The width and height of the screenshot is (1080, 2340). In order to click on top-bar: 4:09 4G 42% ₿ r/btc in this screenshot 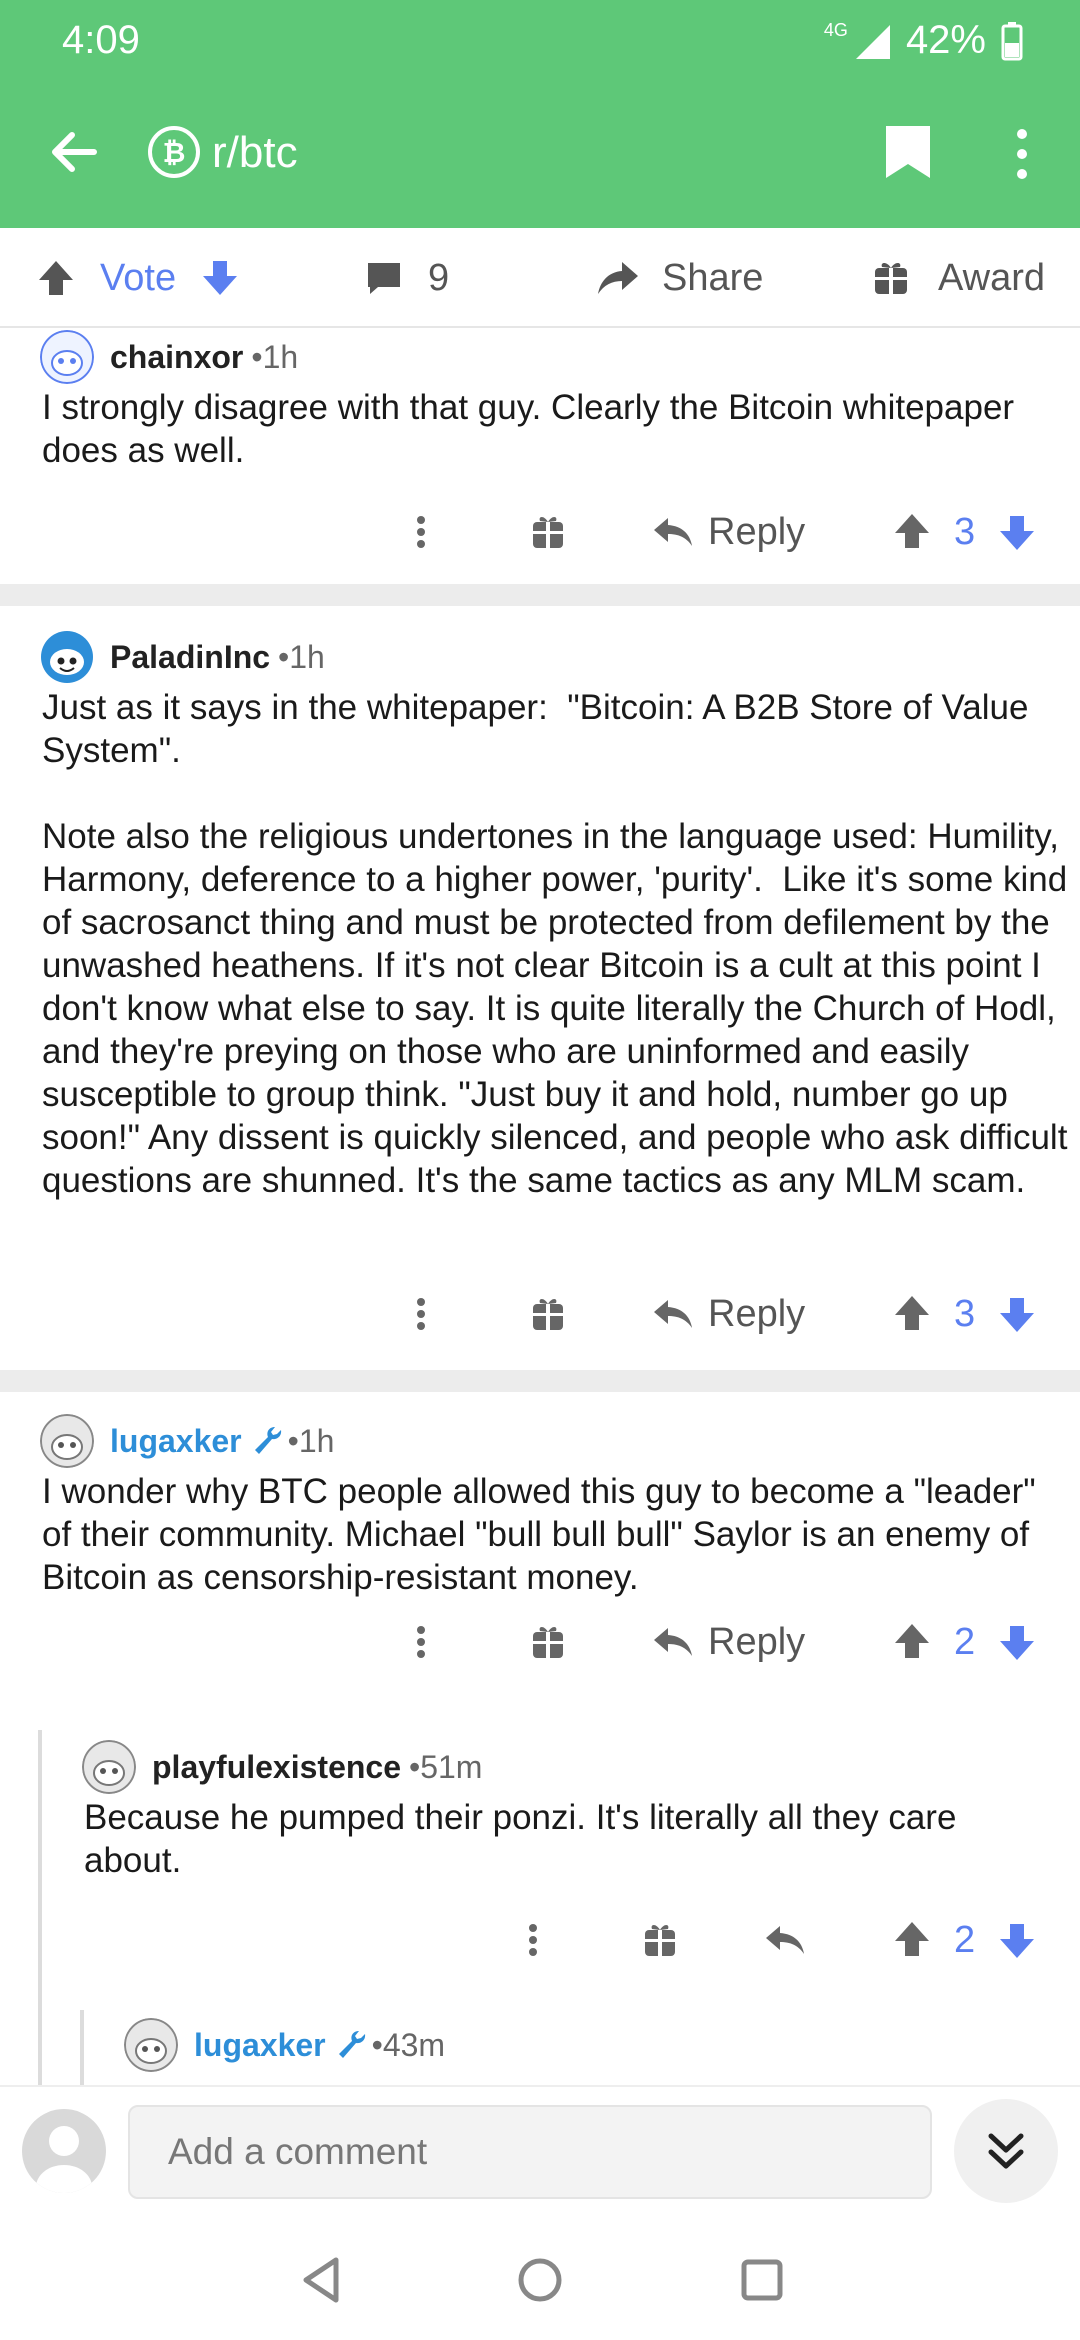, I will do `click(540, 114)`.